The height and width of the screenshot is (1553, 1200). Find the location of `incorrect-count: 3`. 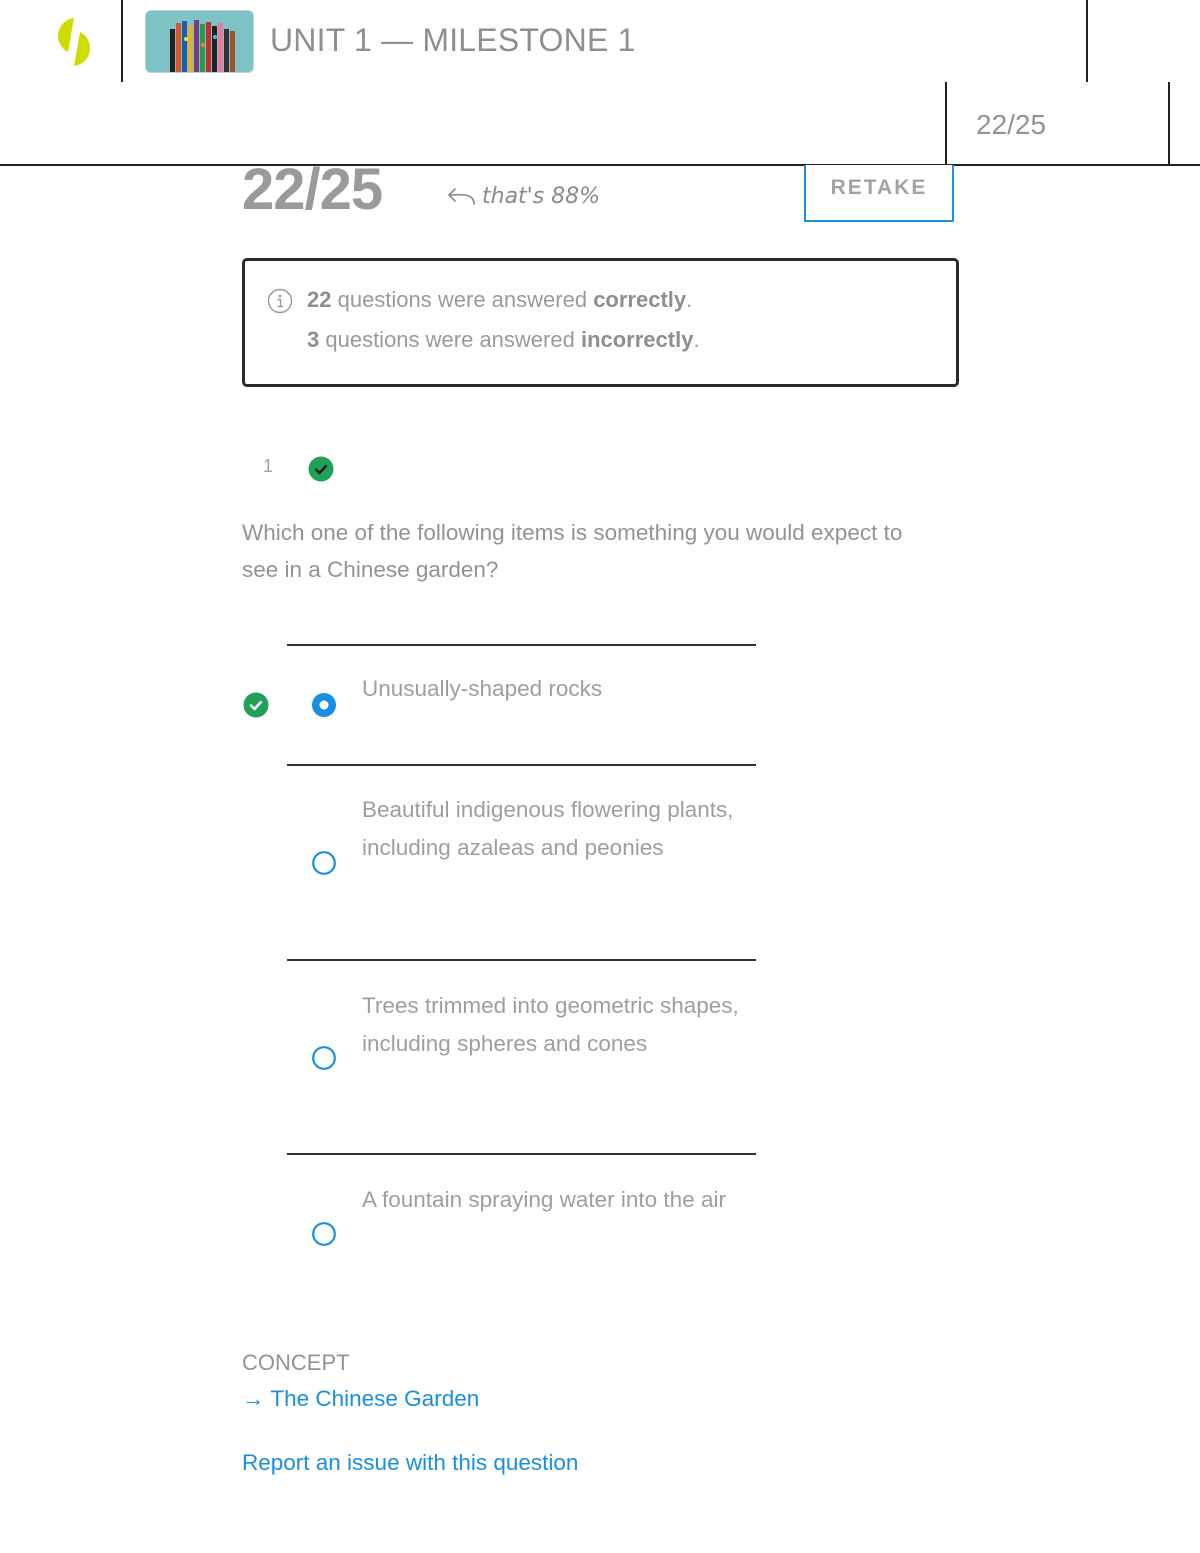

incorrect-count: 3 is located at coordinates (313, 339).